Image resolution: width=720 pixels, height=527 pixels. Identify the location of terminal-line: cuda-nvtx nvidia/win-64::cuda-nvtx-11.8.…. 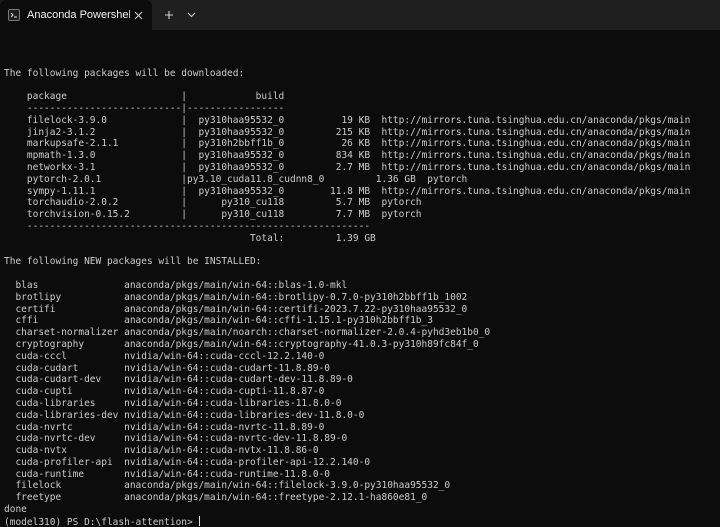
(161, 451).